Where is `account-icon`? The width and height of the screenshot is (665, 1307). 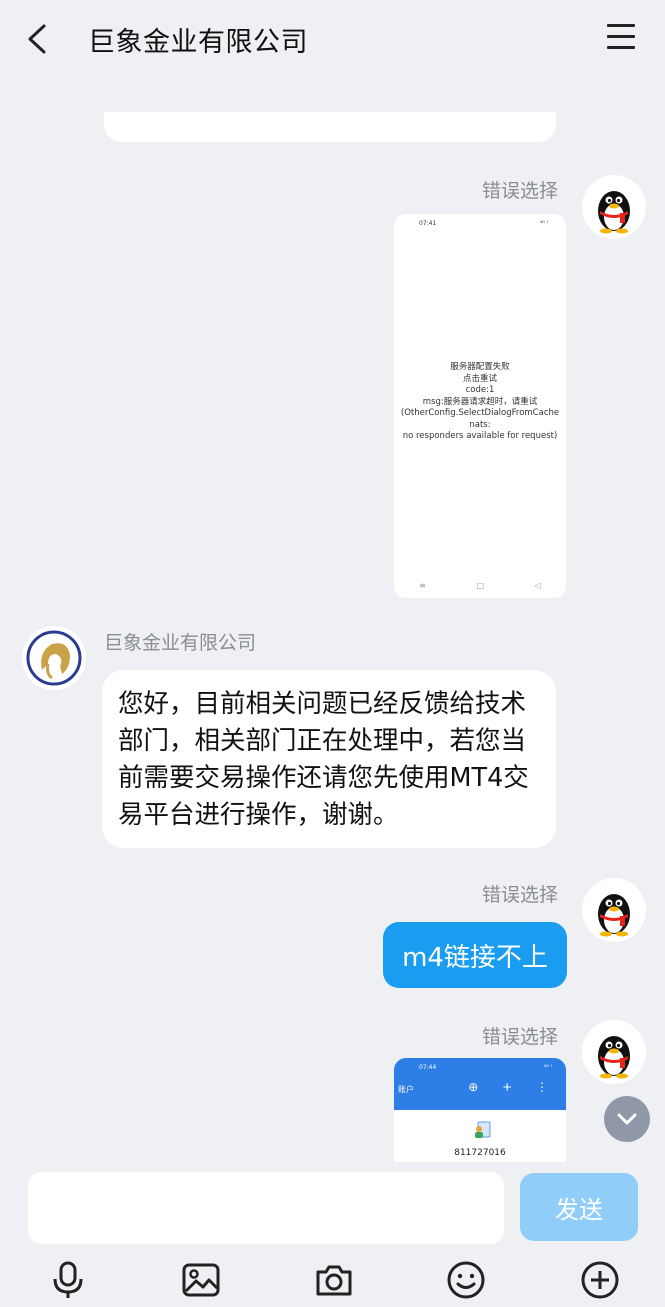 account-icon is located at coordinates (483, 1129).